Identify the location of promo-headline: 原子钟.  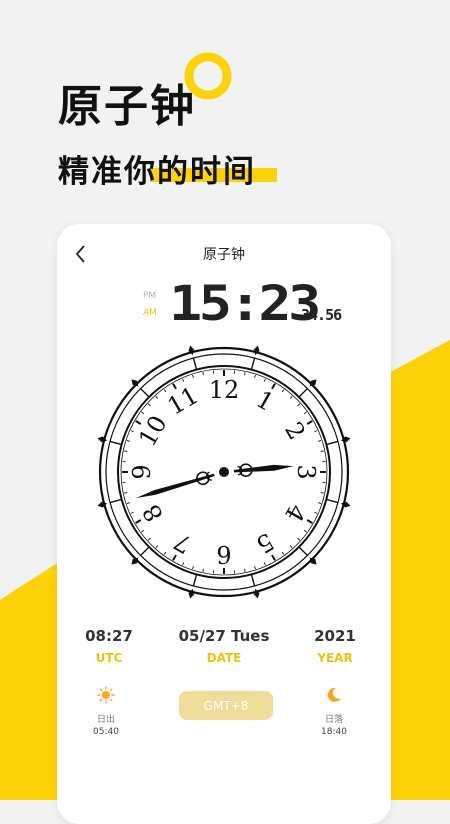
(127, 102).